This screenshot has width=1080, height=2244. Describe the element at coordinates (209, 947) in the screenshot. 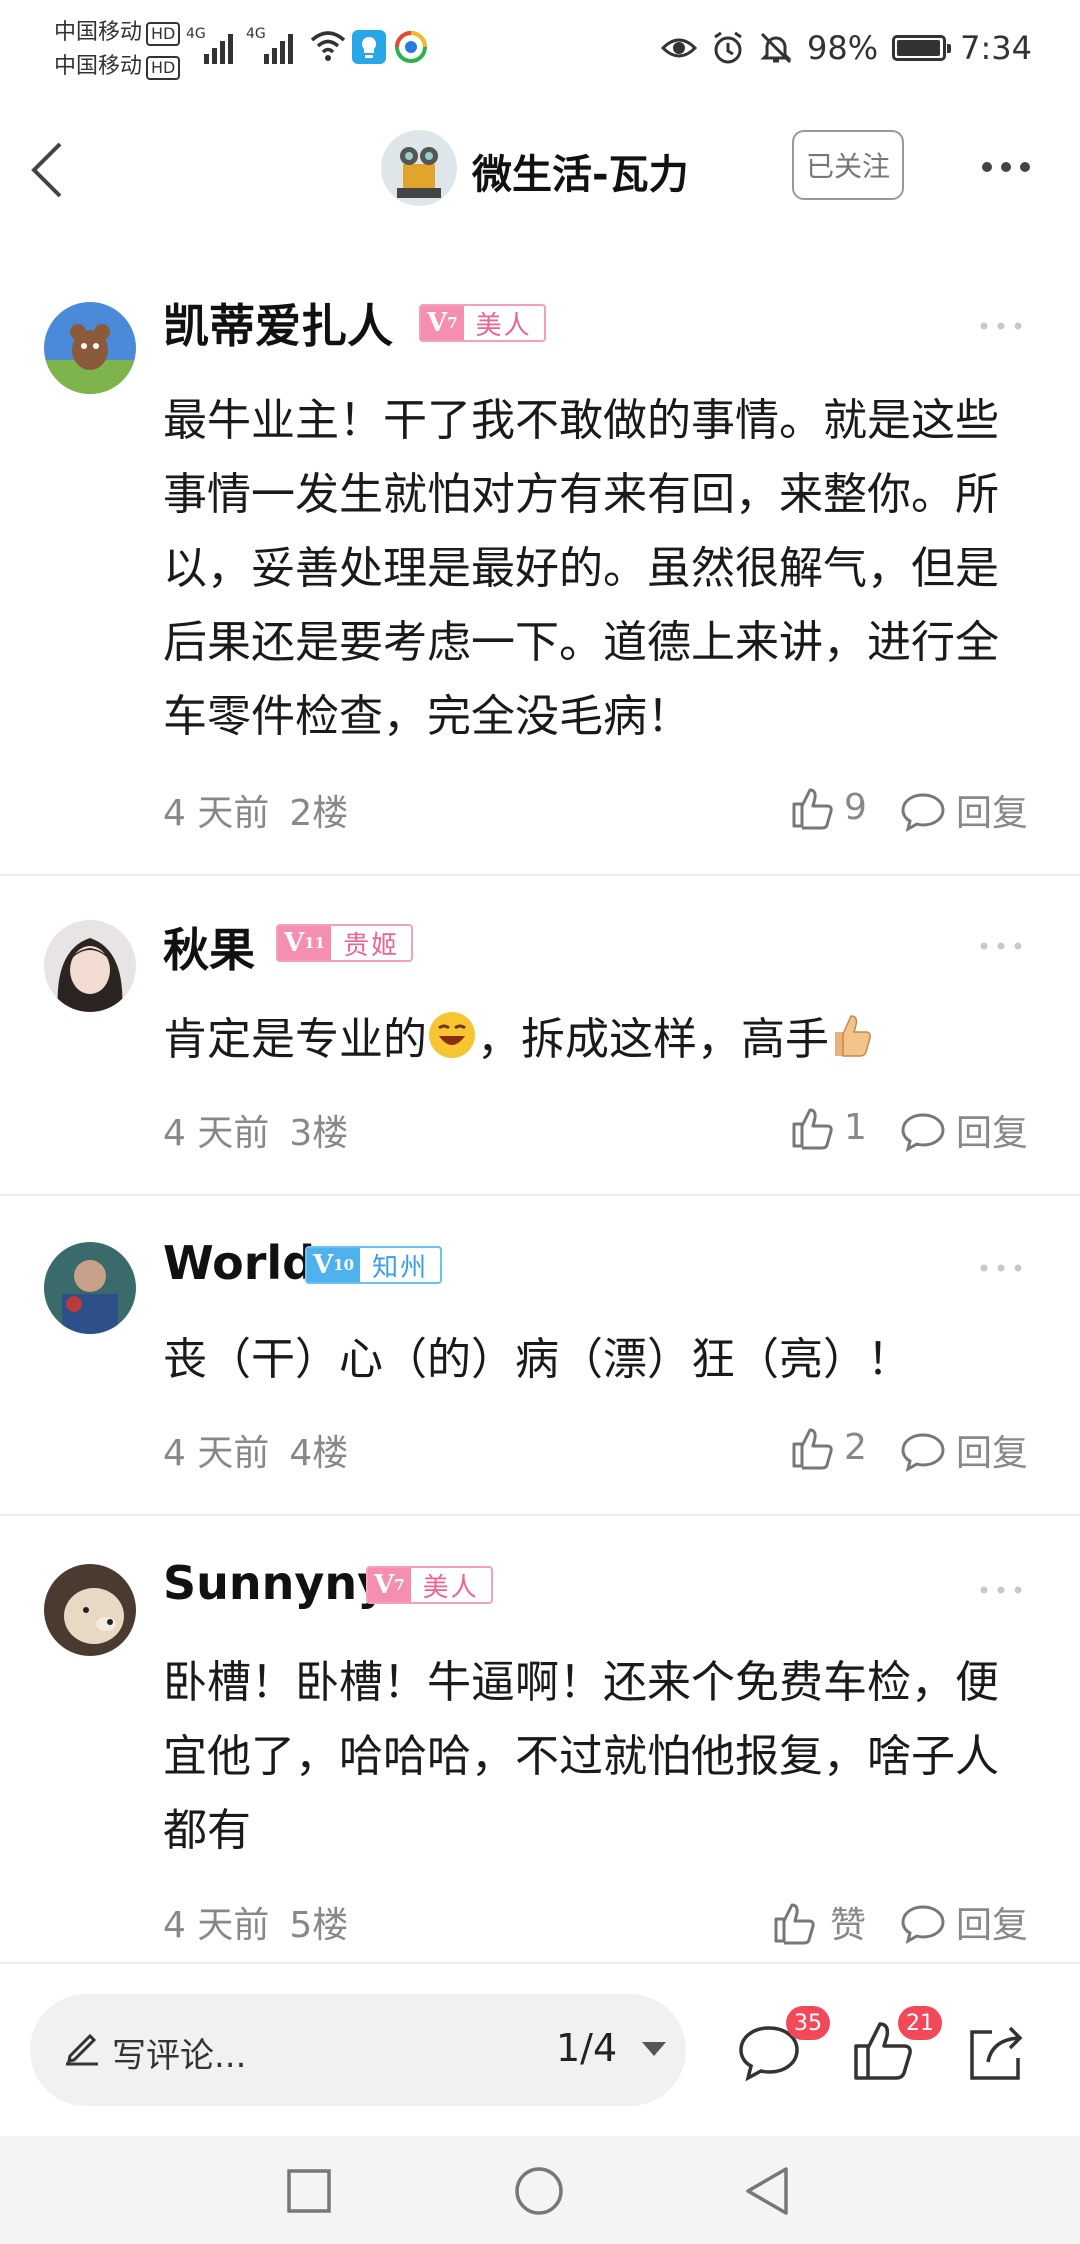

I see `username: 秋果` at that location.